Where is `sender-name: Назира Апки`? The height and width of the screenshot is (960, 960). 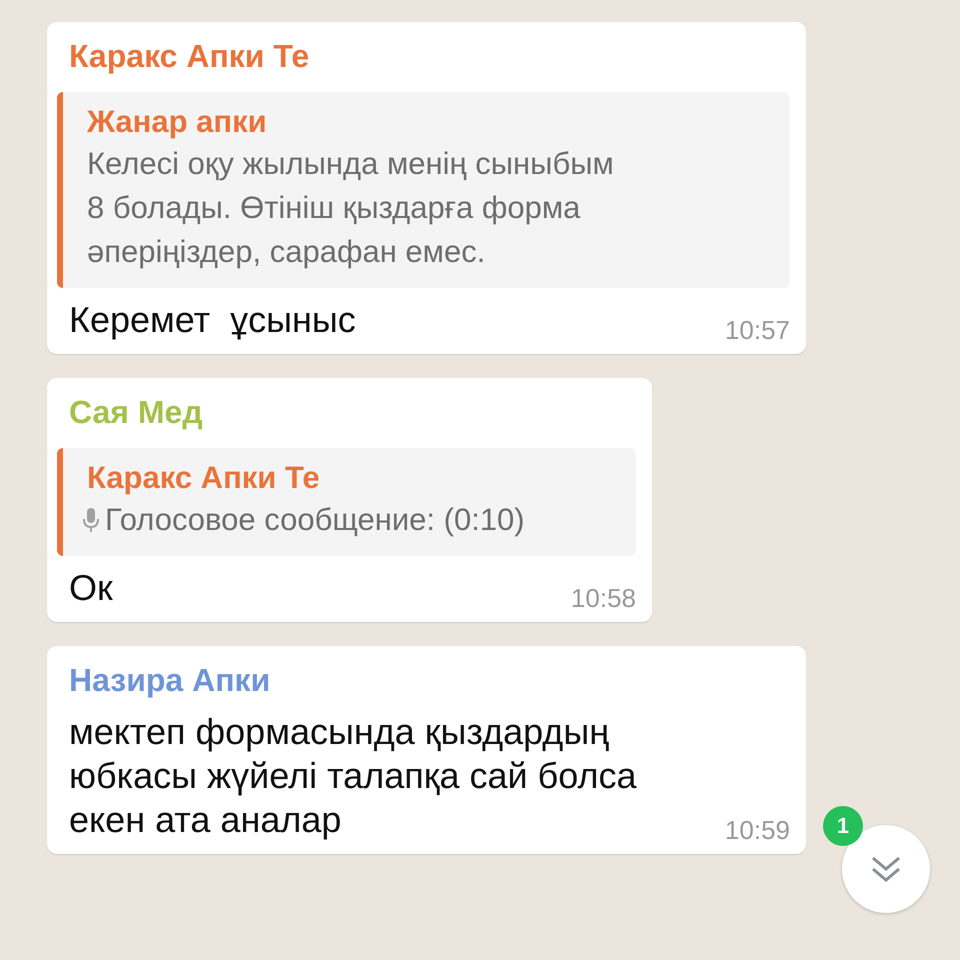
sender-name: Назира Апки is located at coordinates (170, 680).